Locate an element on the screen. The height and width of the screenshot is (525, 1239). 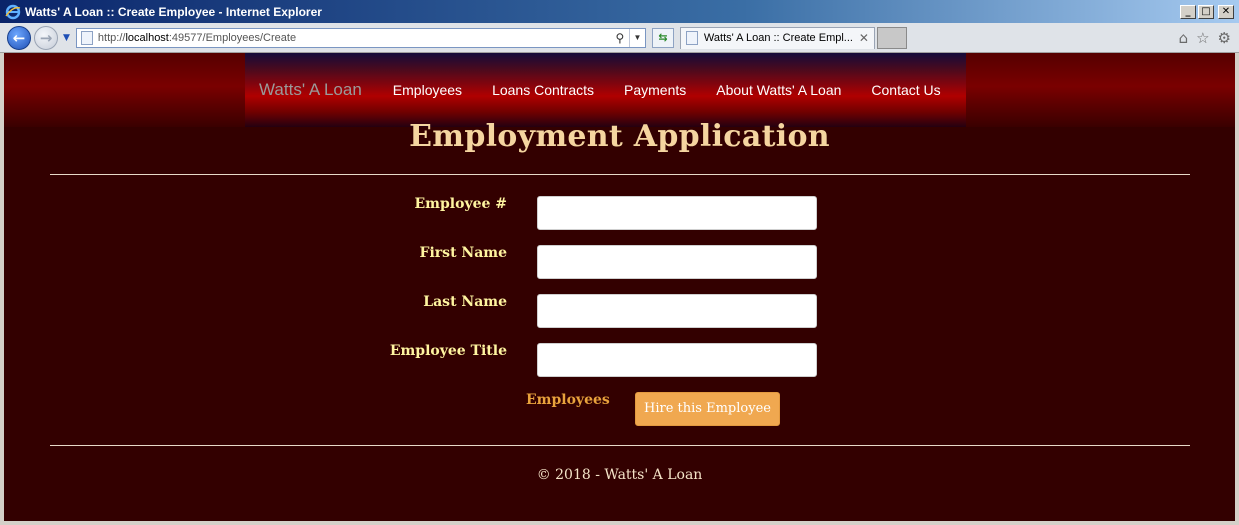
address-text: http://localhost:49577/Employees/Create is located at coordinates (354, 38).